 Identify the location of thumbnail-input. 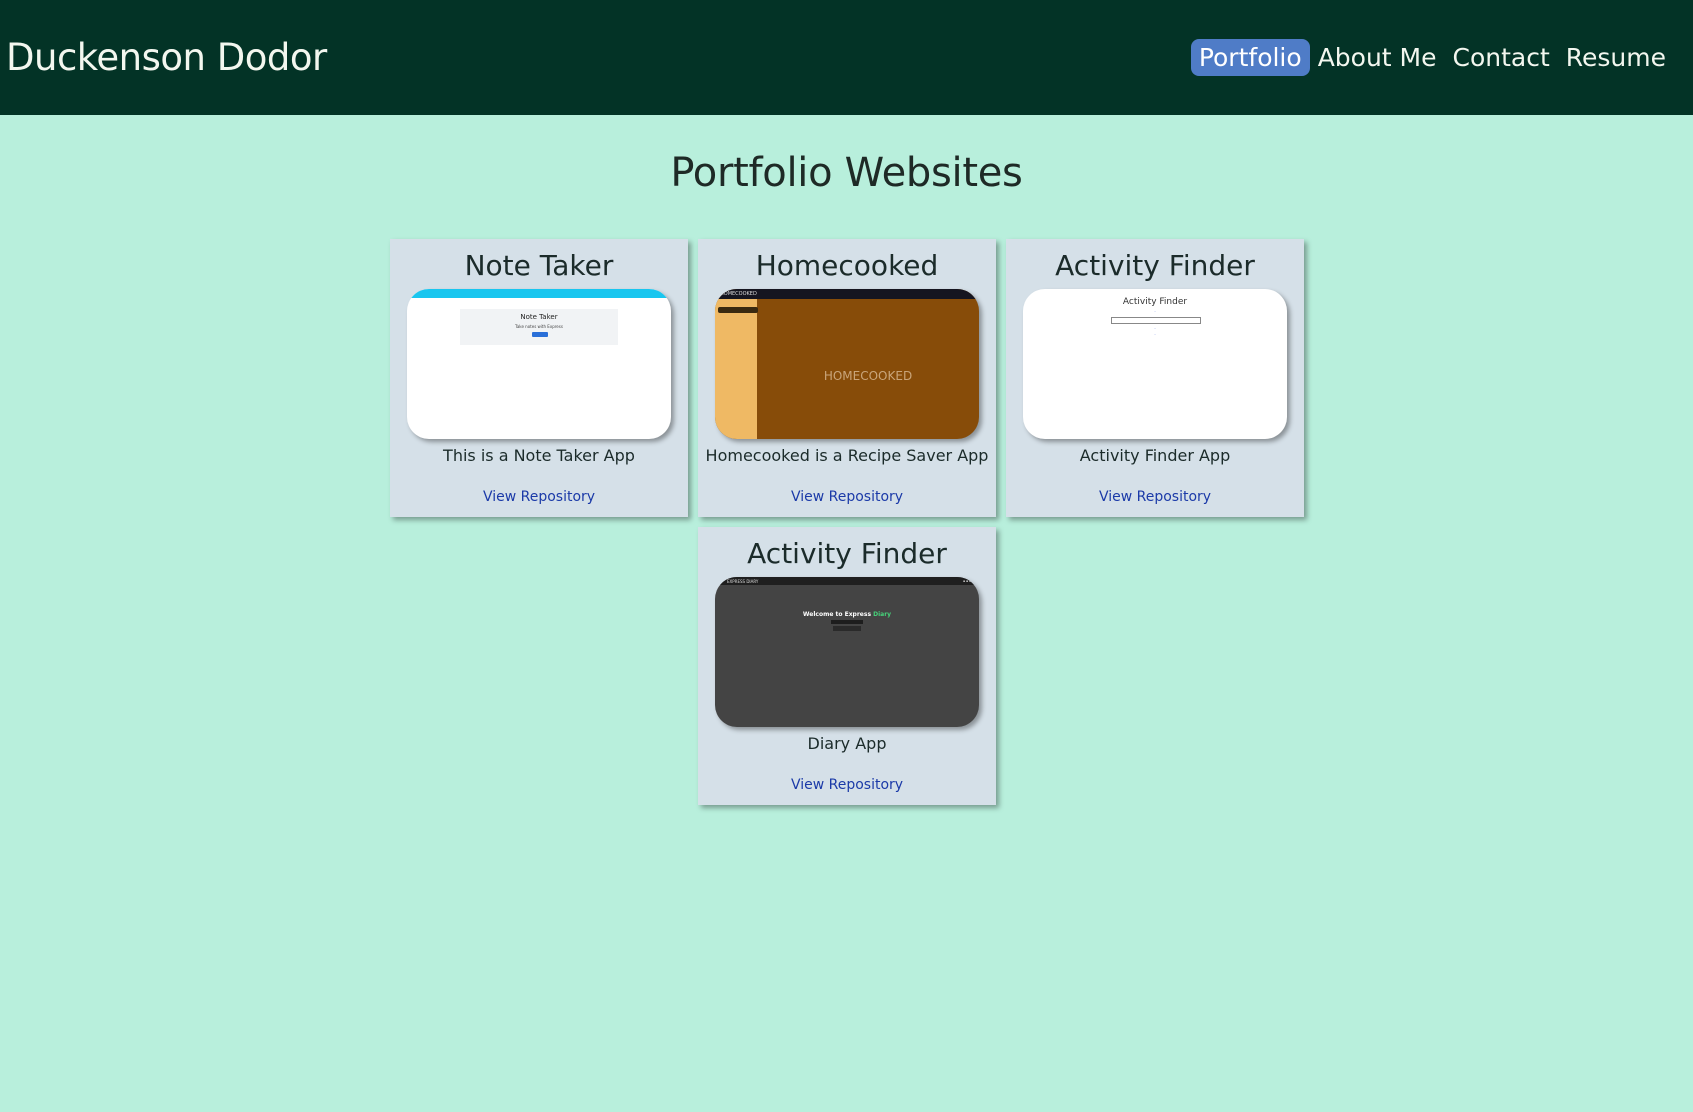
(847, 622).